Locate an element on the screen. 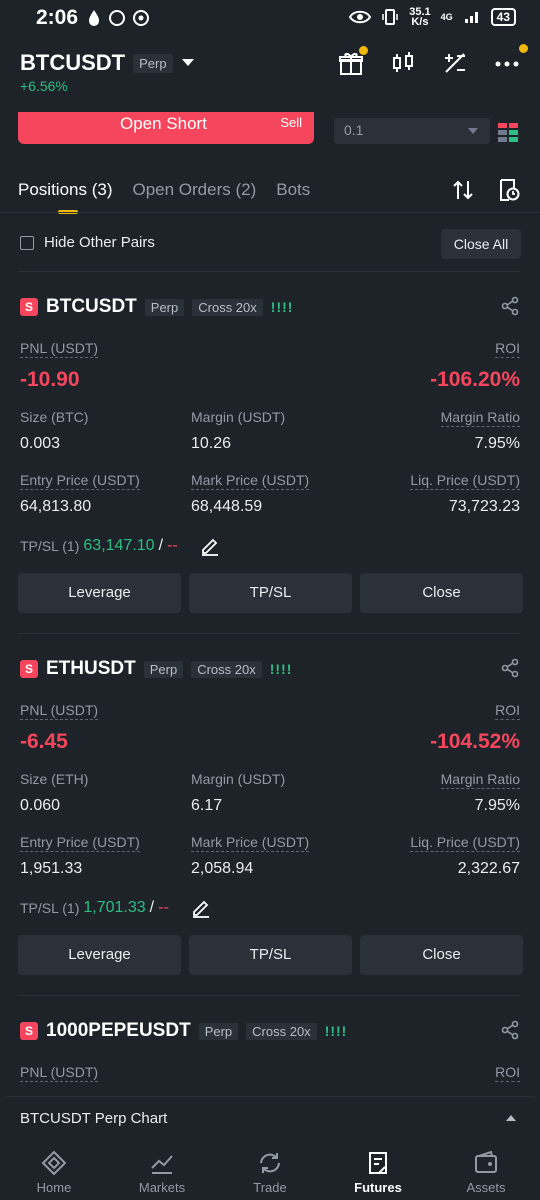 Image resolution: width=540 pixels, height=1200 pixels. more-icon is located at coordinates (507, 64).